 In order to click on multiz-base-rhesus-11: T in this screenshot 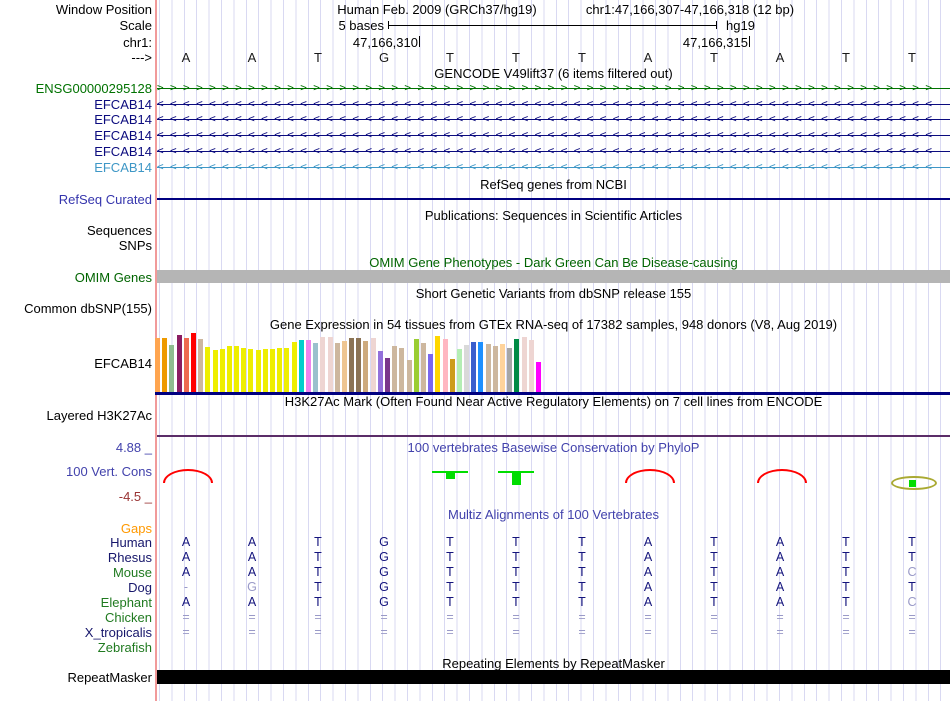, I will do `click(846, 557)`.